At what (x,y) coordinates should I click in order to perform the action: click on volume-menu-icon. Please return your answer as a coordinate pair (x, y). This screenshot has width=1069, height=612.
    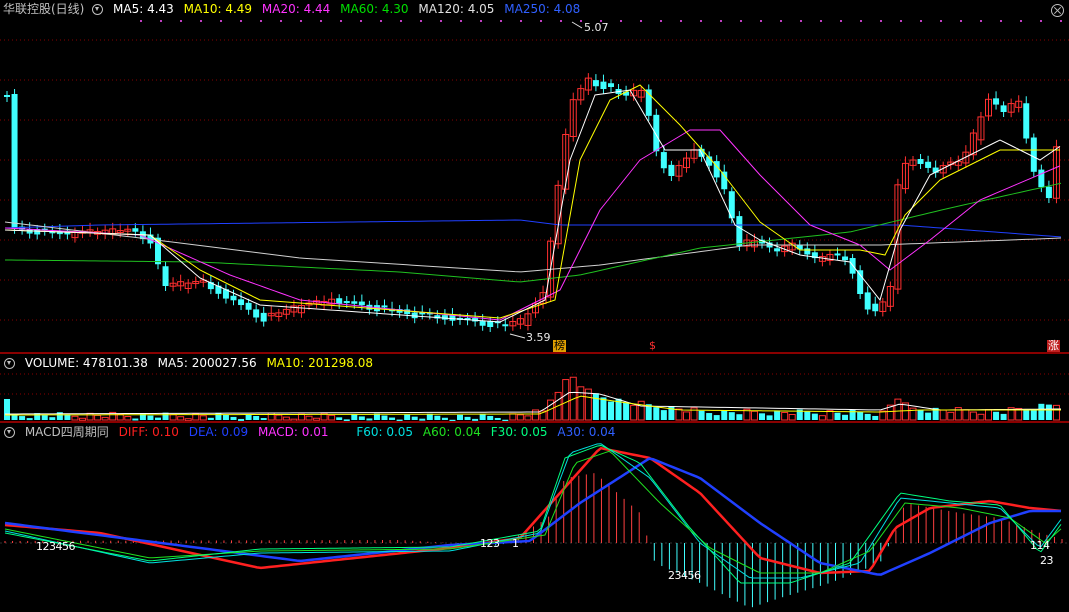
    Looking at the image, I should click on (9, 363).